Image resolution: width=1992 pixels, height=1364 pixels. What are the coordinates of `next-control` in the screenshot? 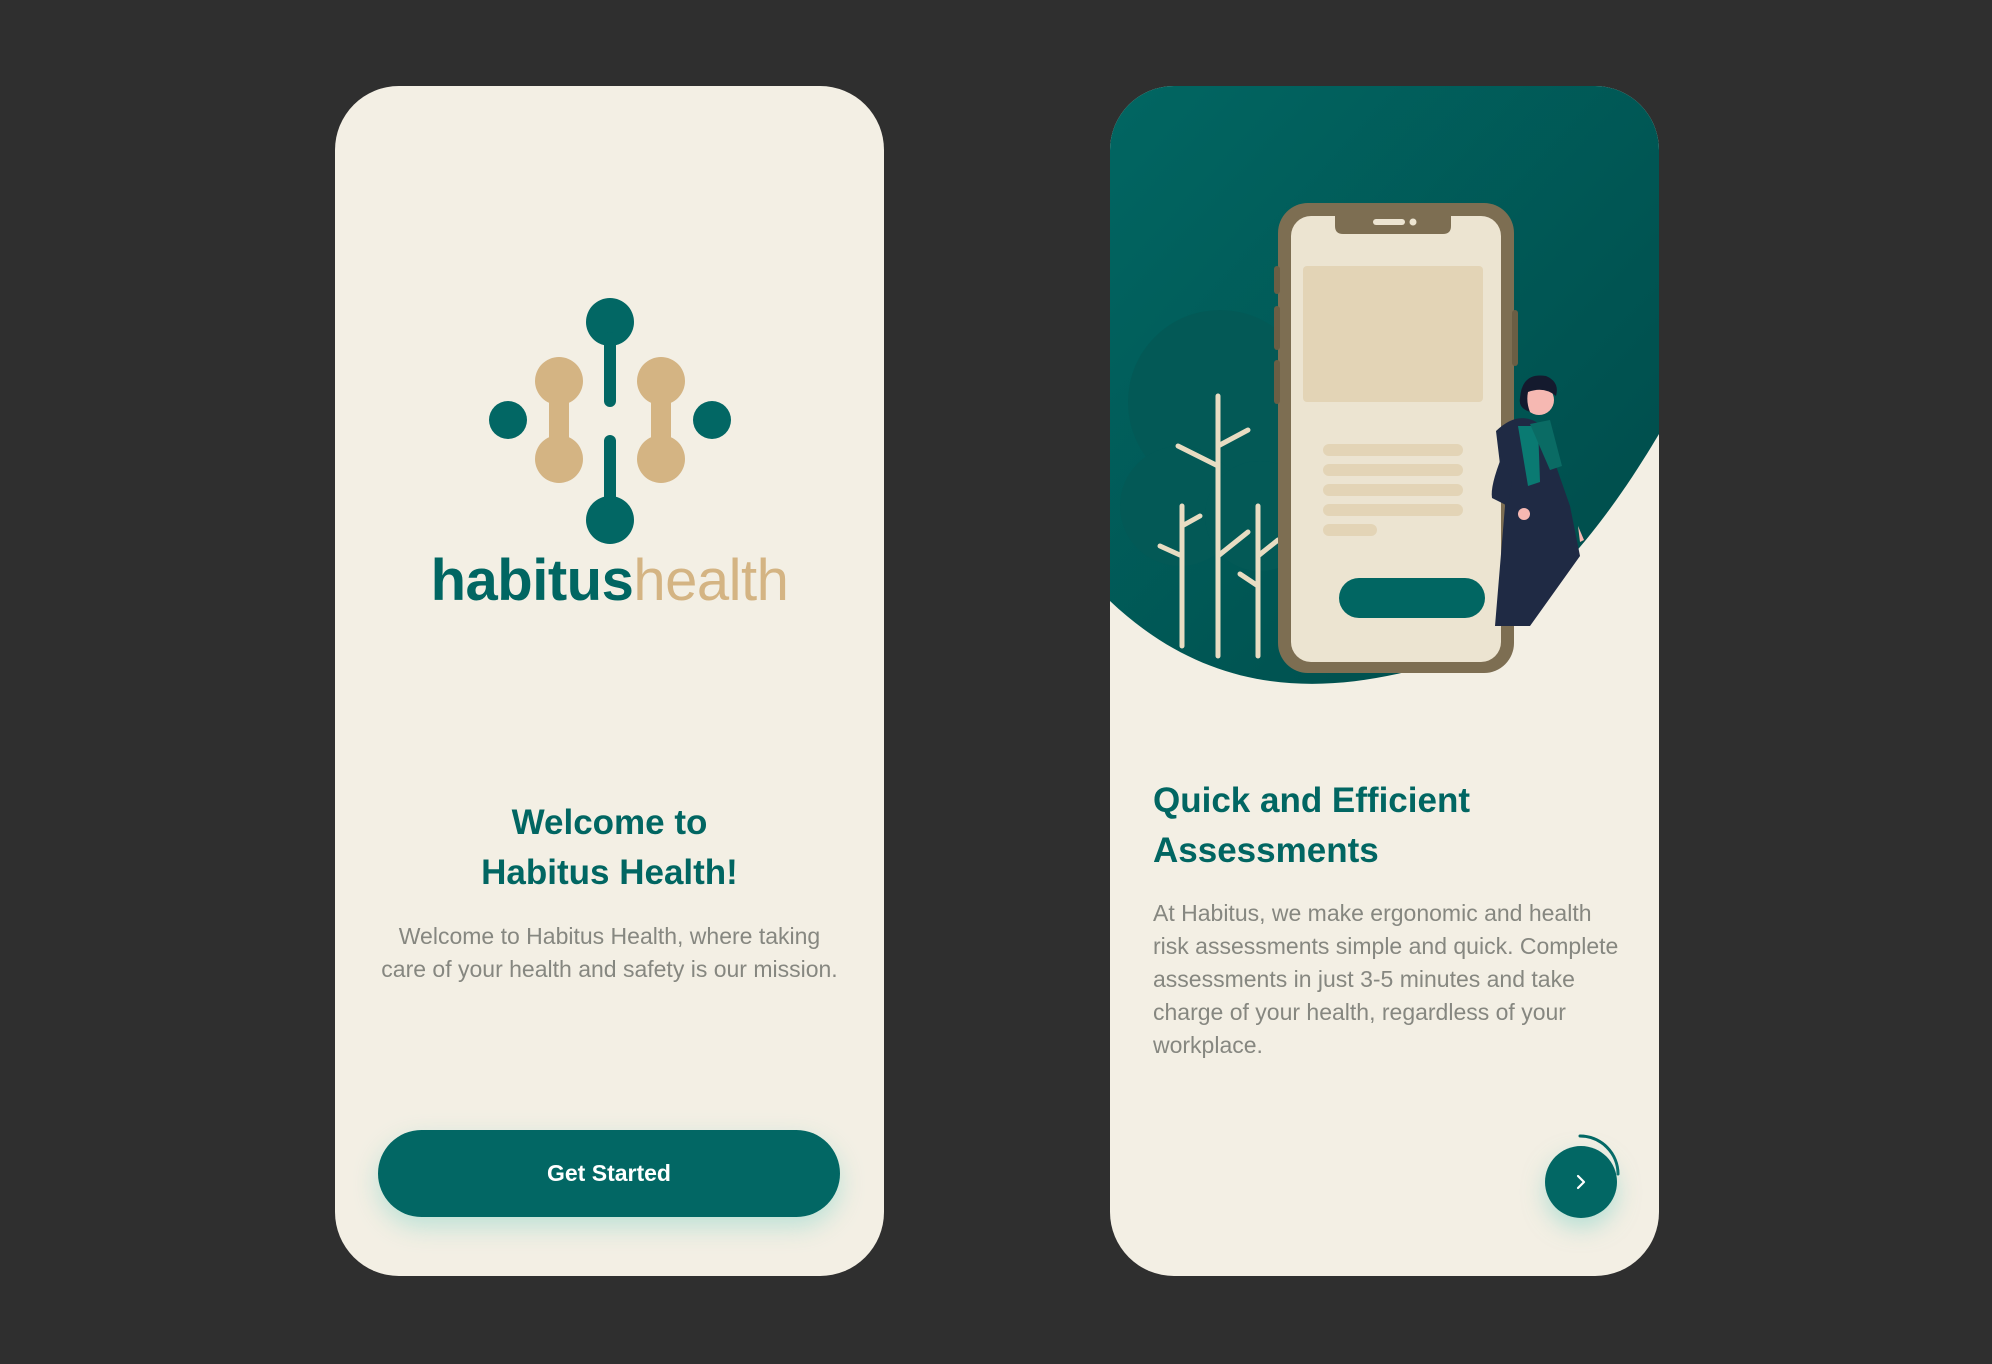 It's located at (1578, 1174).